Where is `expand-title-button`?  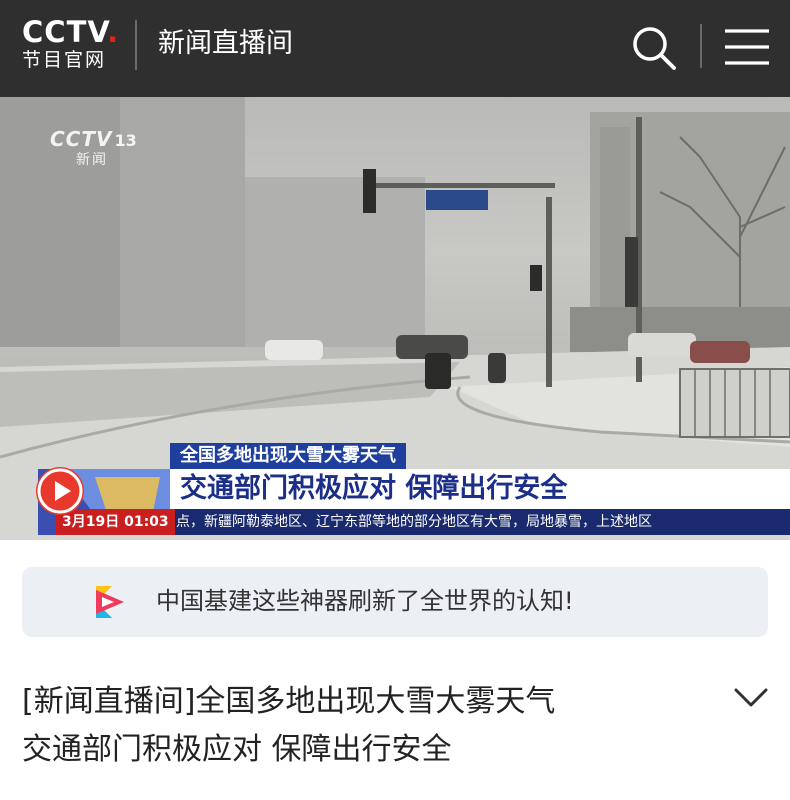
expand-title-button is located at coordinates (751, 698).